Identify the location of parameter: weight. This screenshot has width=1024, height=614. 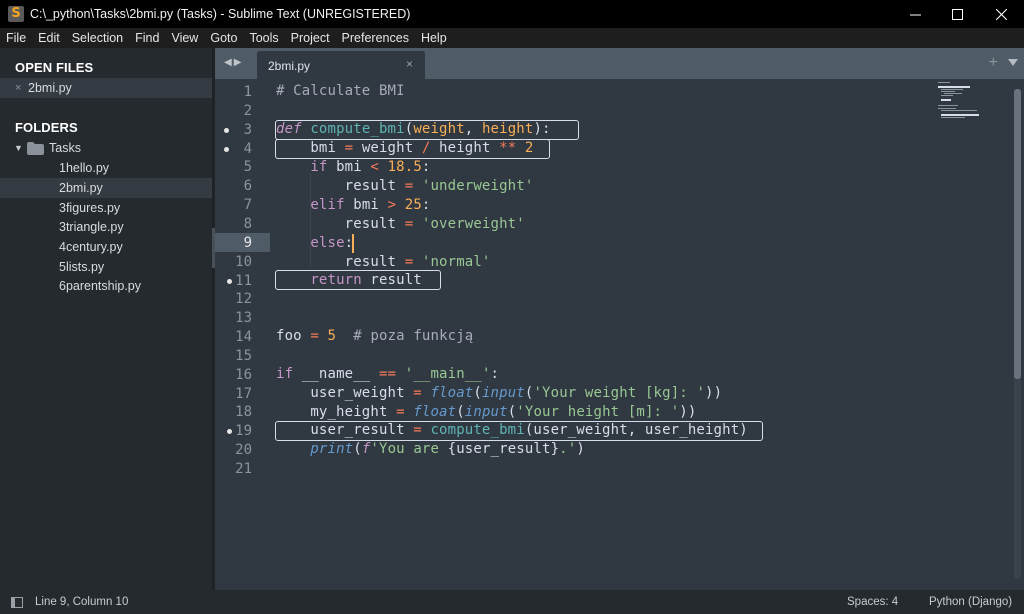
(439, 129).